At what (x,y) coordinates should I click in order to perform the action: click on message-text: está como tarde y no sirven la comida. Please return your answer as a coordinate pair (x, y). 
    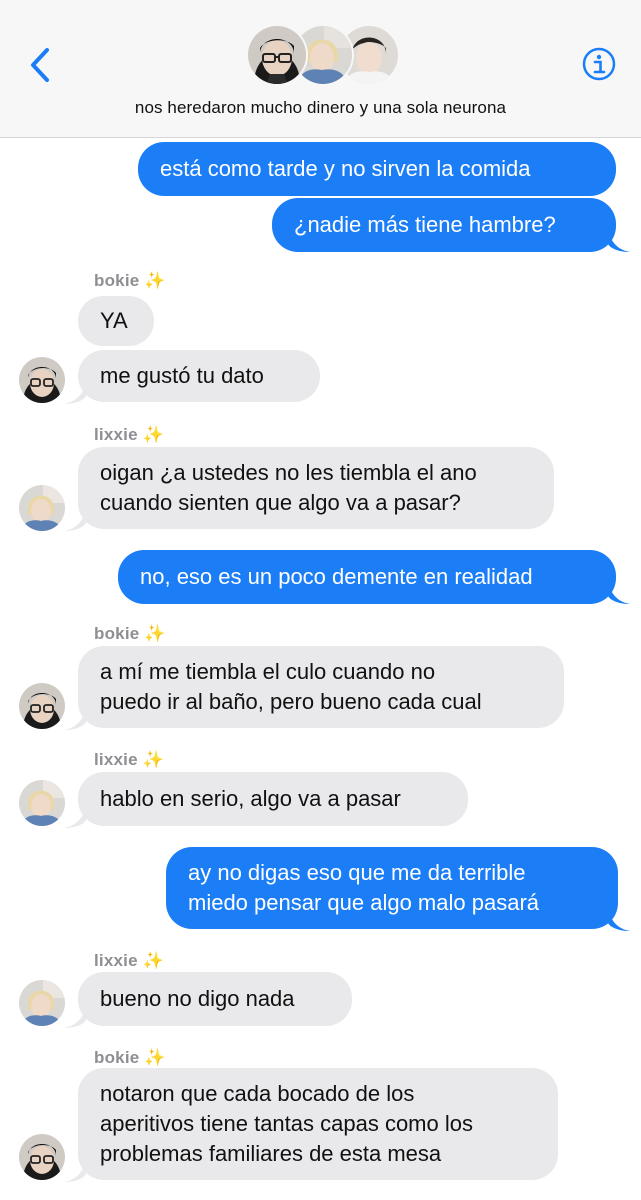
    Looking at the image, I should click on (345, 168).